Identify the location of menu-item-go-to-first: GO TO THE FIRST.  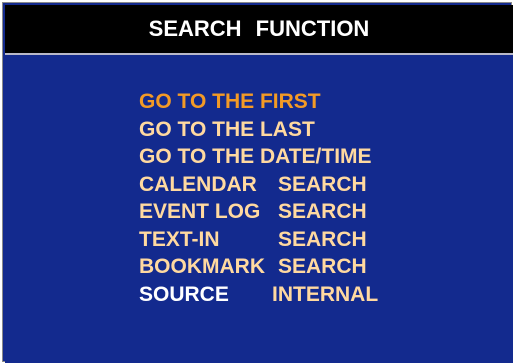
(255, 102).